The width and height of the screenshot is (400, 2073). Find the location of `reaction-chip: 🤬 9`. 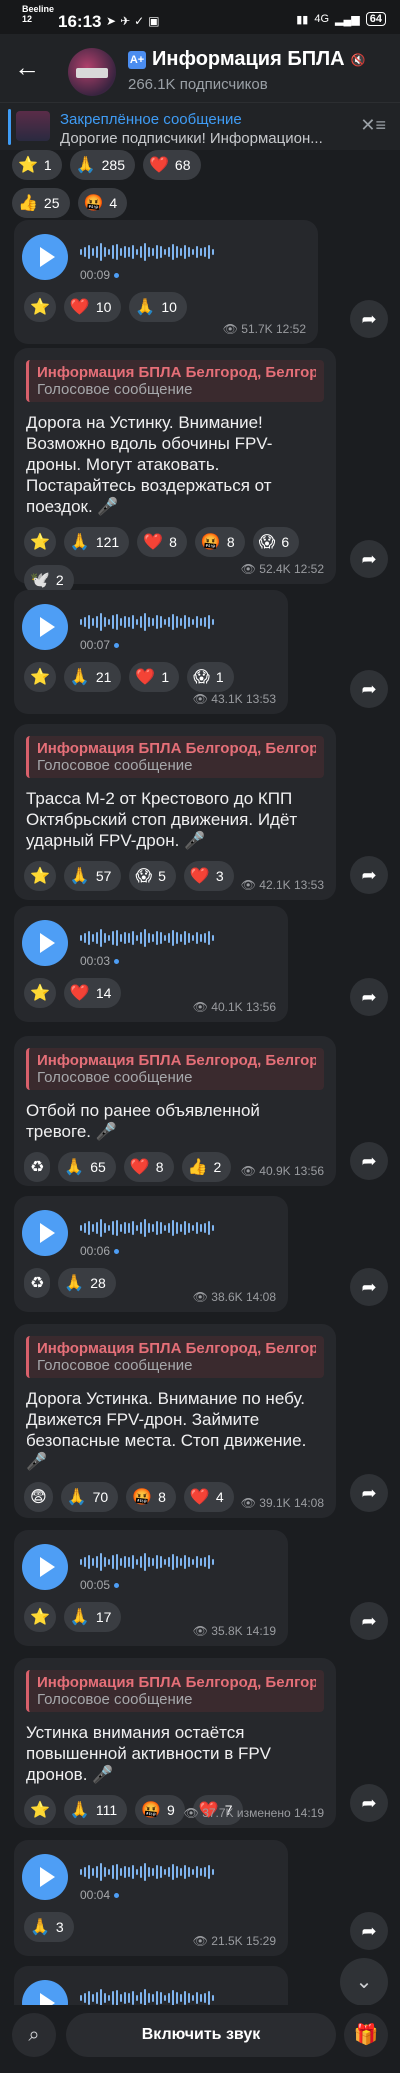

reaction-chip: 🤬 9 is located at coordinates (160, 1810).